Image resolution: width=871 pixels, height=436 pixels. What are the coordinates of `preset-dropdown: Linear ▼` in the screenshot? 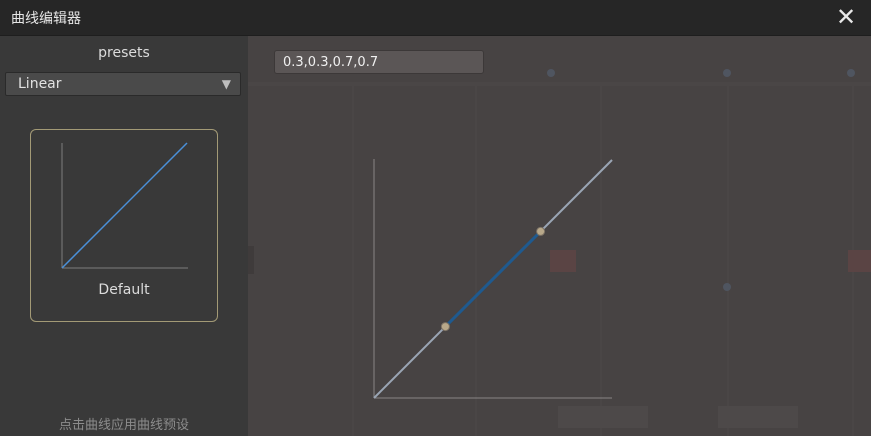 It's located at (123, 84).